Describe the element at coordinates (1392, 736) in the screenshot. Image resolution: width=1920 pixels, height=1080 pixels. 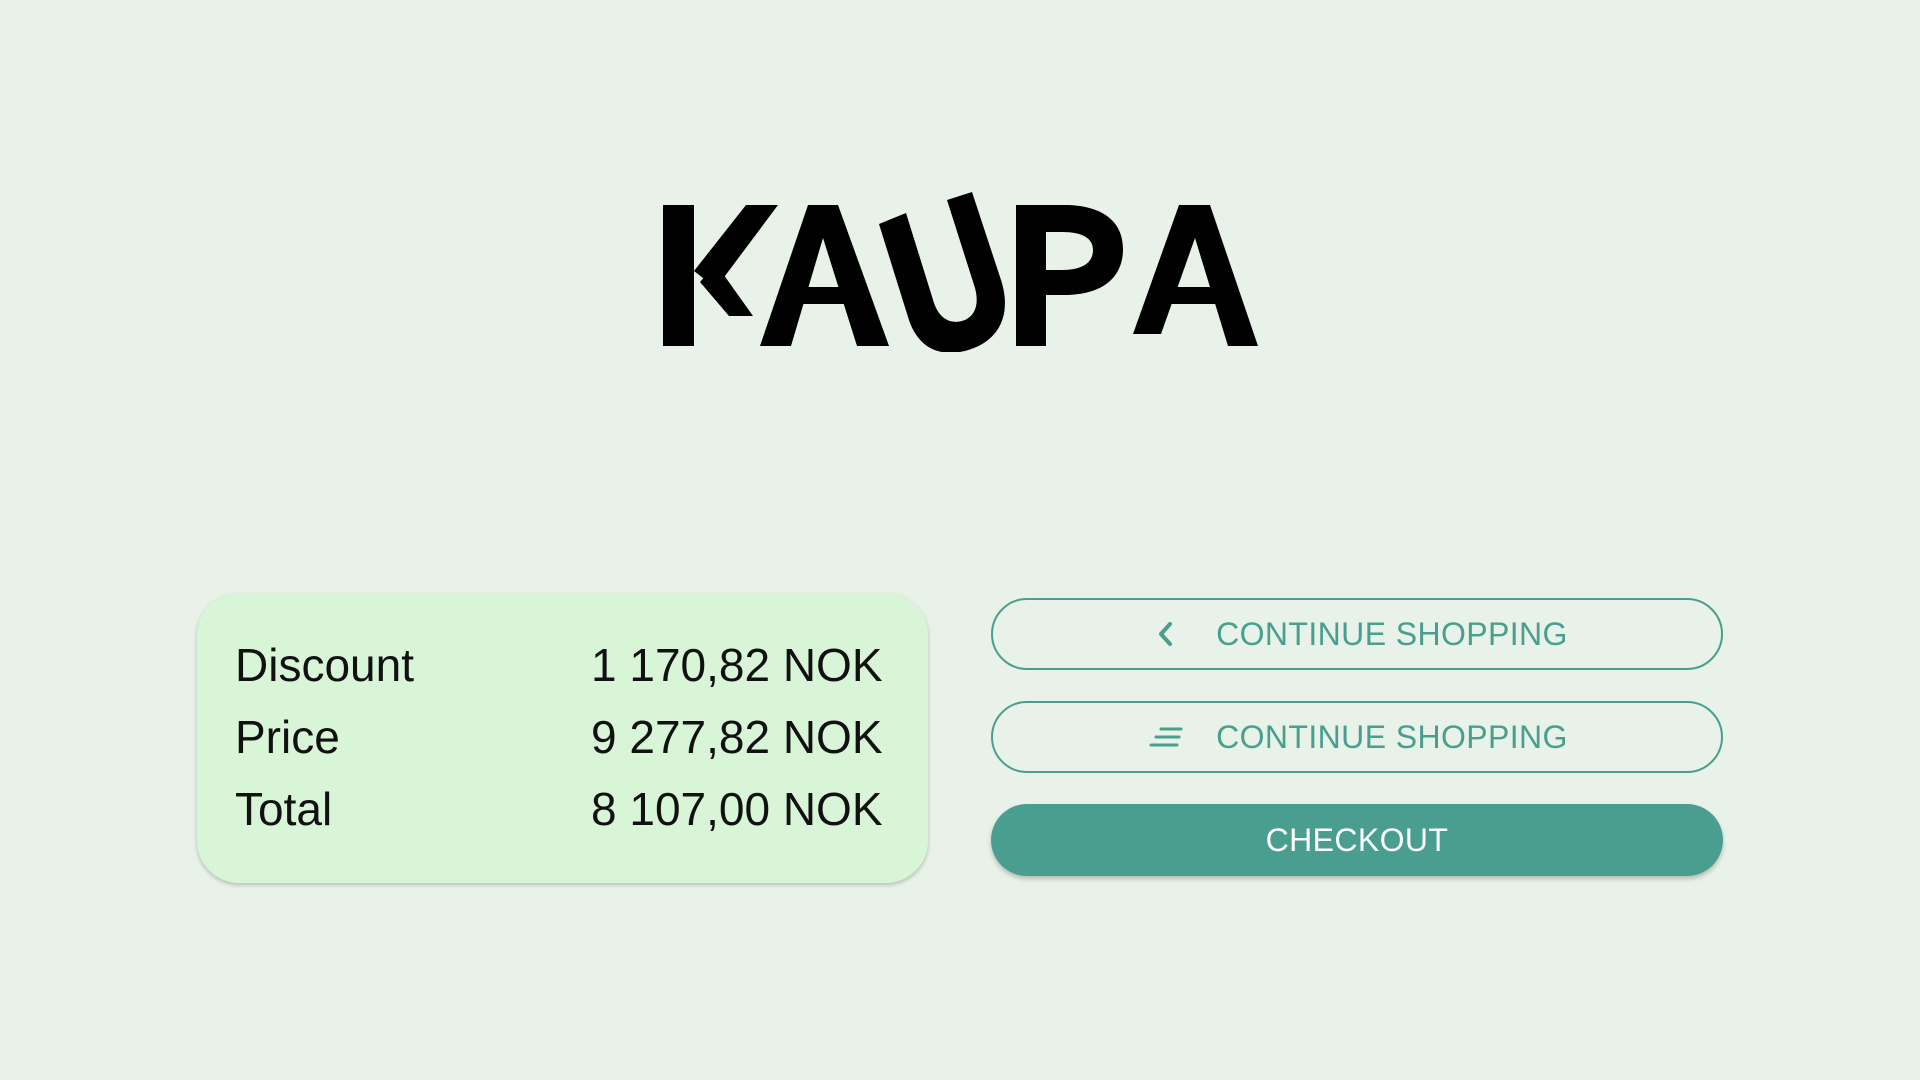
I see `continue-shopping-menu-label: CONTINUE SHOPPING` at that location.